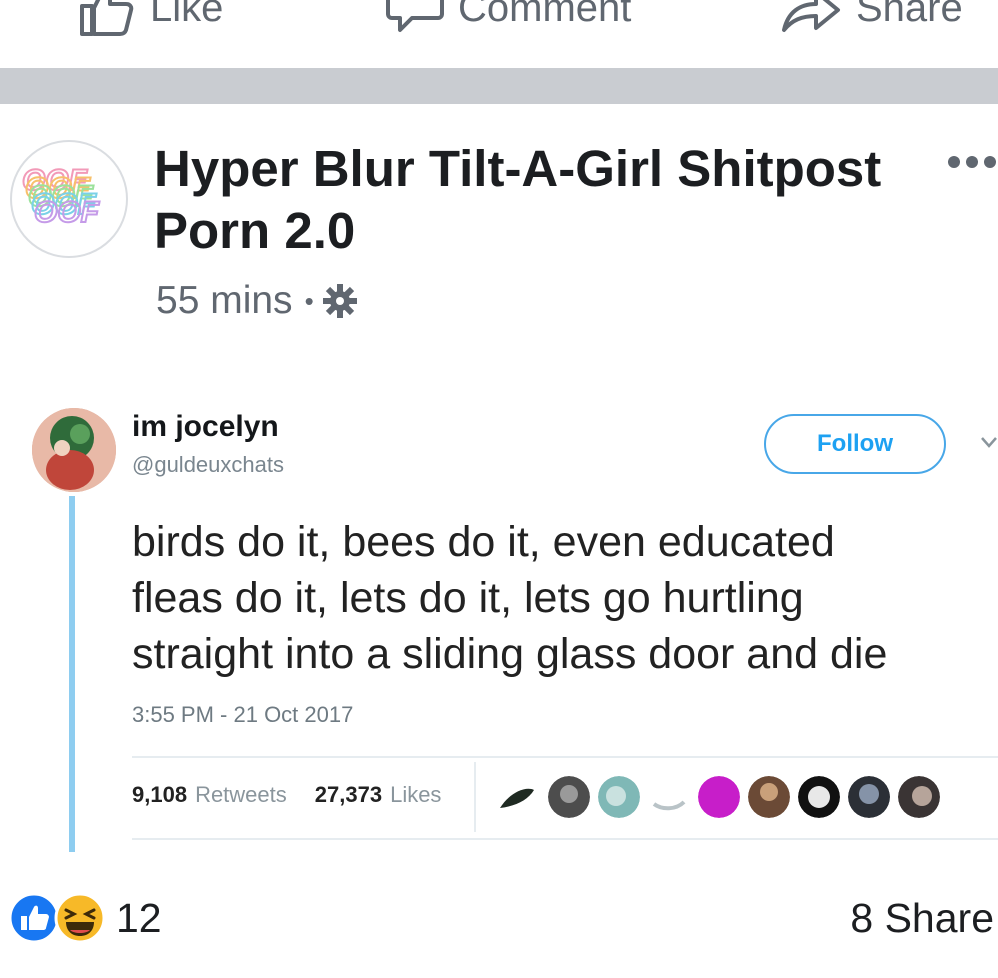 The image size is (998, 978). What do you see at coordinates (348, 794) in the screenshot?
I see `likes-count: 27,373` at bounding box center [348, 794].